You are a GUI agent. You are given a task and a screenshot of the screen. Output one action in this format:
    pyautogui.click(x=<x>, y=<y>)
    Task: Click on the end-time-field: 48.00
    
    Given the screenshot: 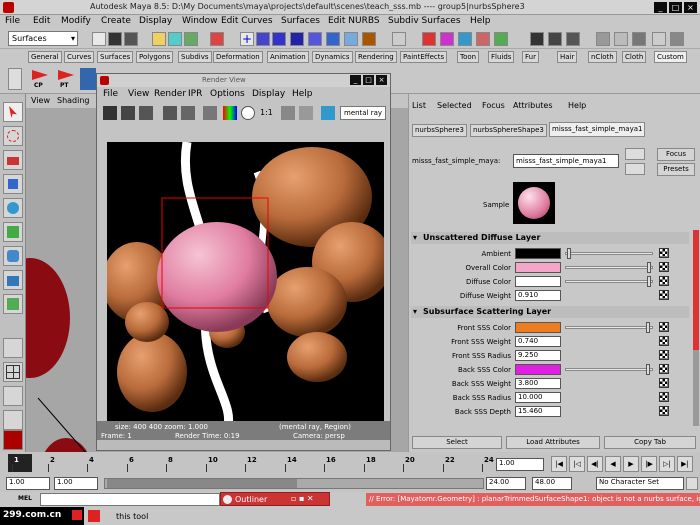 What is the action you would take?
    pyautogui.click(x=552, y=483)
    